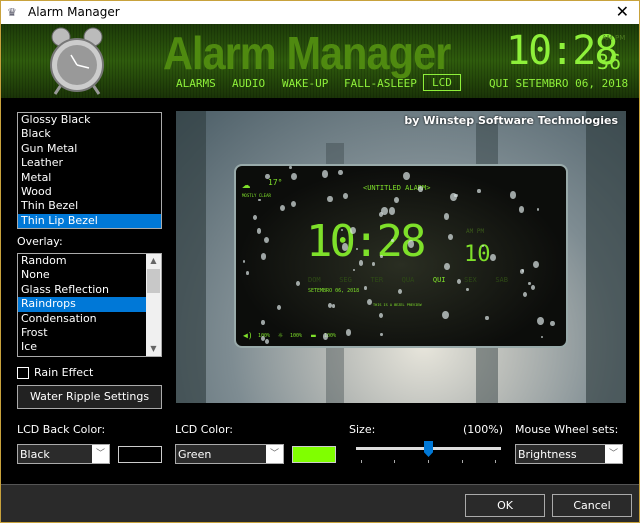  What do you see at coordinates (89, 134) in the screenshot?
I see `list-item: Black` at bounding box center [89, 134].